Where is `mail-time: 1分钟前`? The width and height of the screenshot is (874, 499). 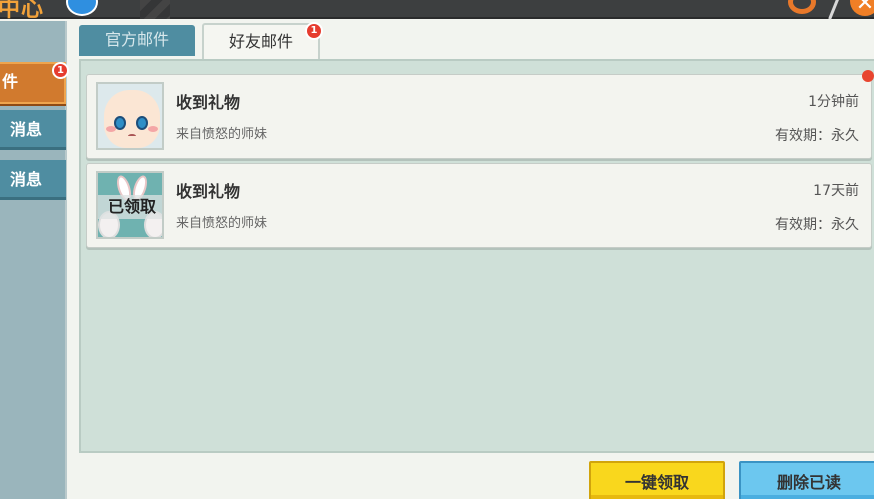
mail-time: 1分钟前 is located at coordinates (833, 102).